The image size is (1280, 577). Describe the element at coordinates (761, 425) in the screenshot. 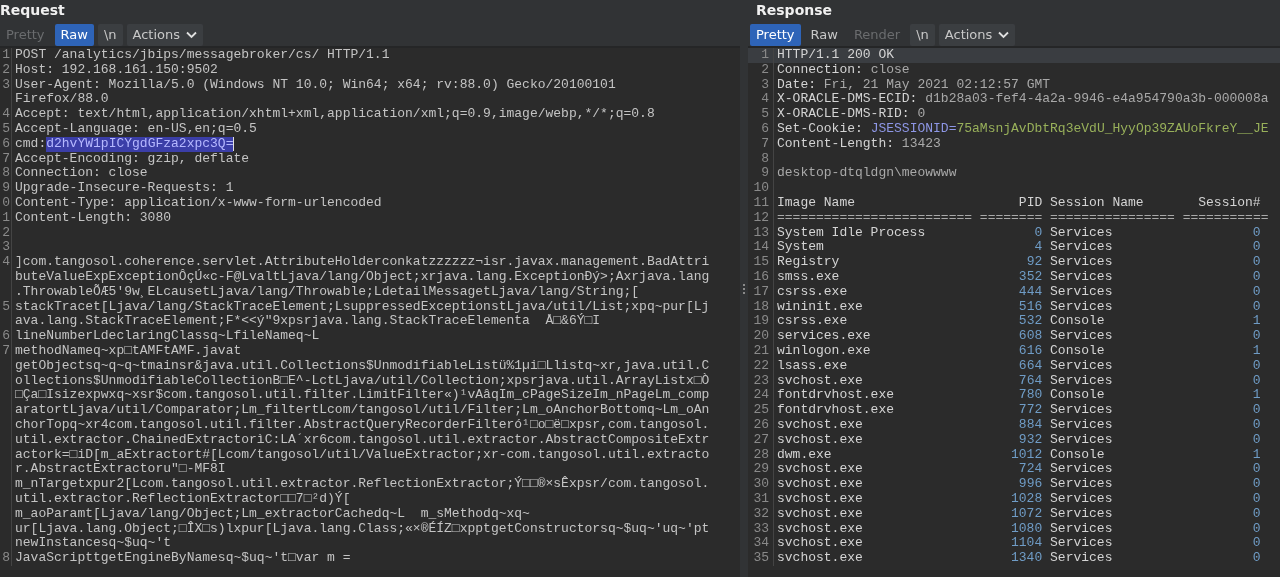

I see `line-number: 26` at that location.